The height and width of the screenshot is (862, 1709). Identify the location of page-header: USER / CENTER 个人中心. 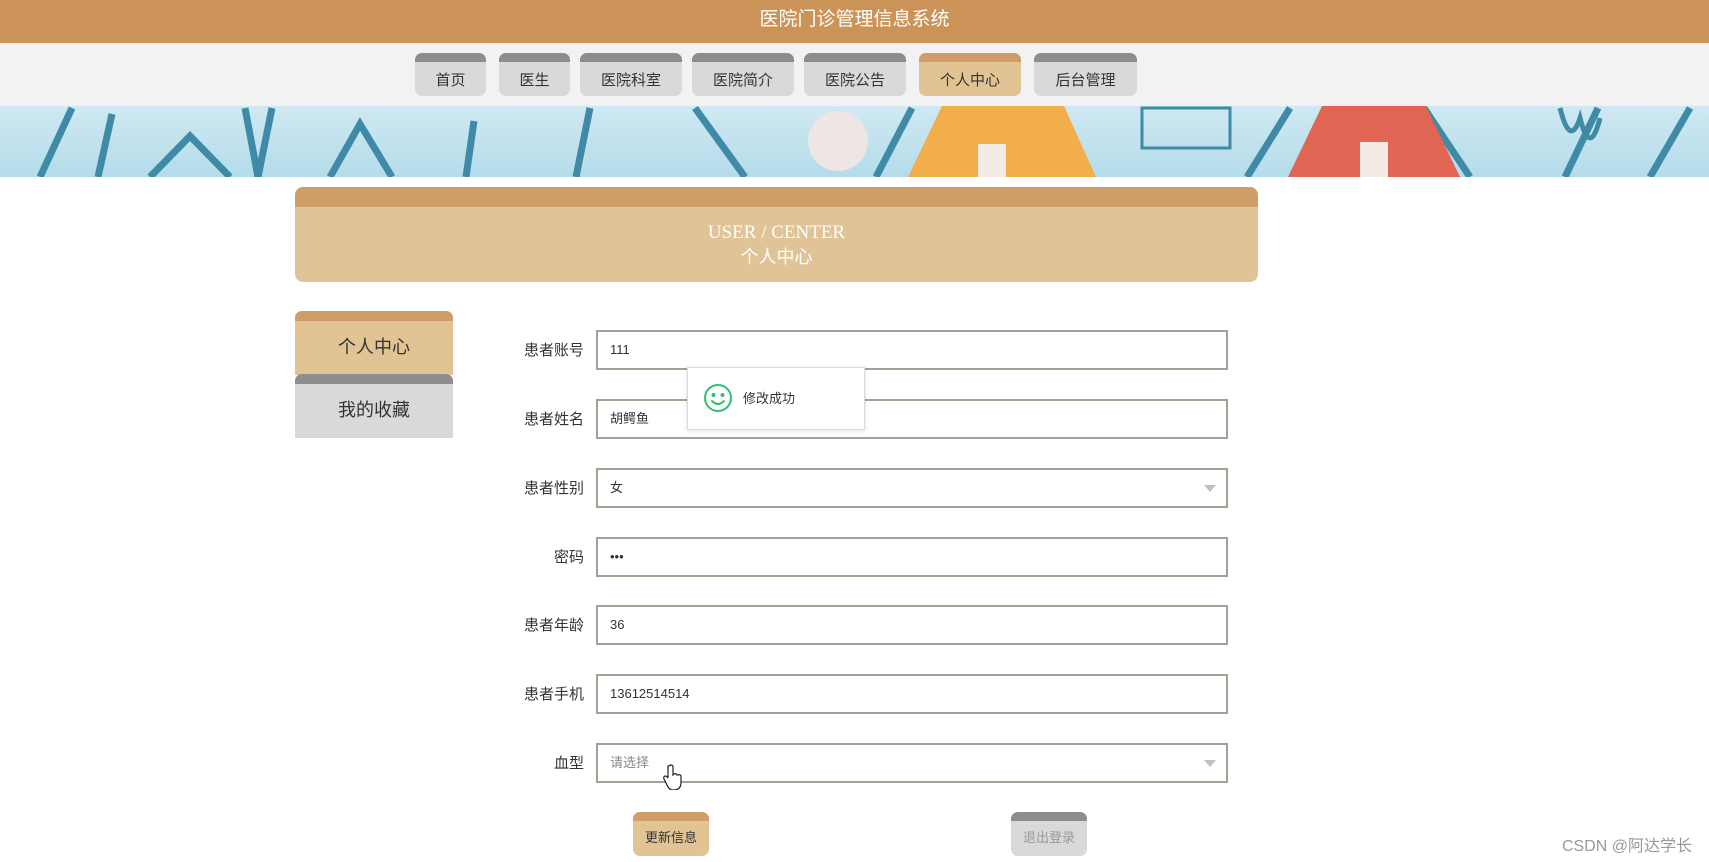
(776, 234).